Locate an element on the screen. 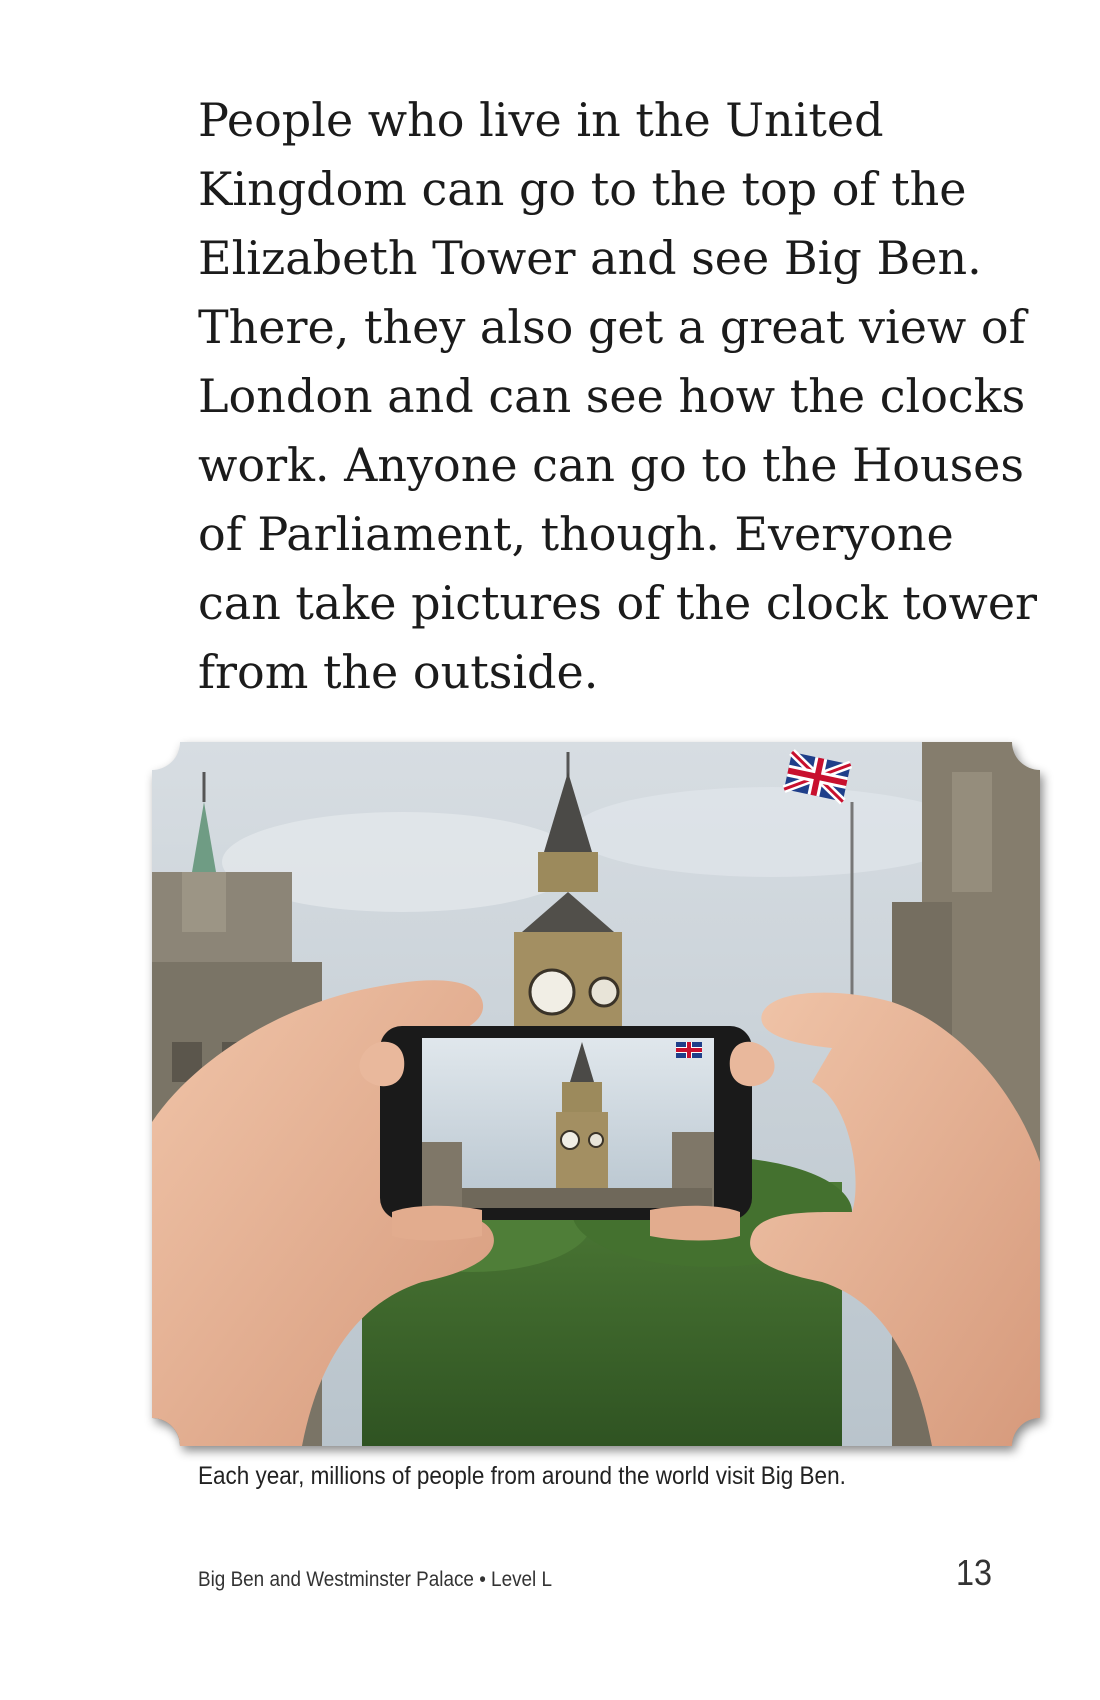  body-line: of Parliament, though. Everyone is located at coordinates (576, 534).